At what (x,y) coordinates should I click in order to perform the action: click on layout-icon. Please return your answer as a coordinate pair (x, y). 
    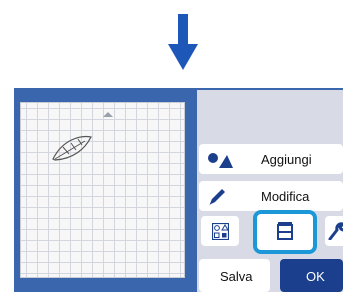
    Looking at the image, I should click on (220, 231).